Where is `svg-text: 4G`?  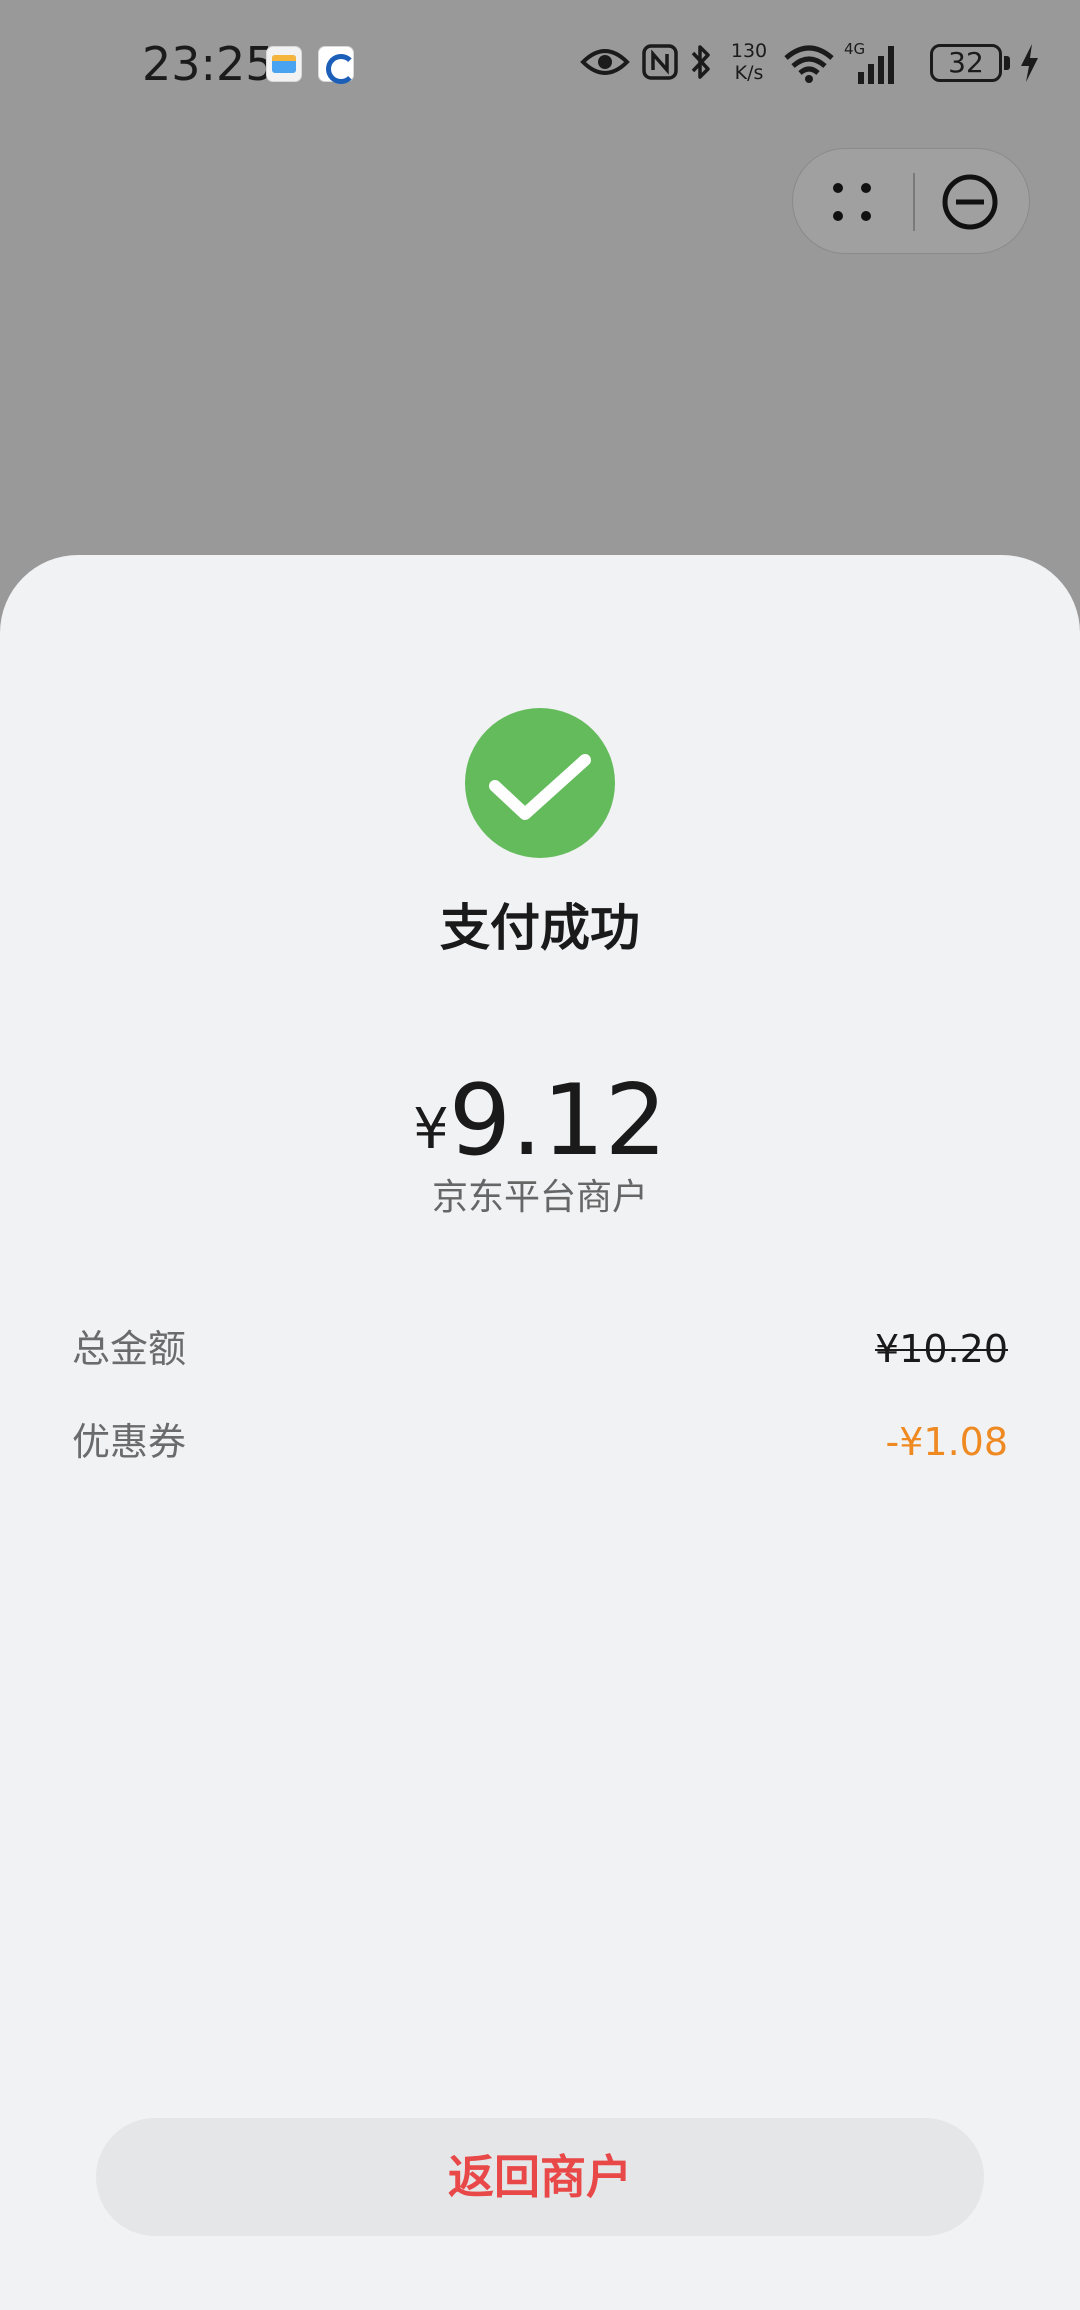 svg-text: 4G is located at coordinates (854, 49).